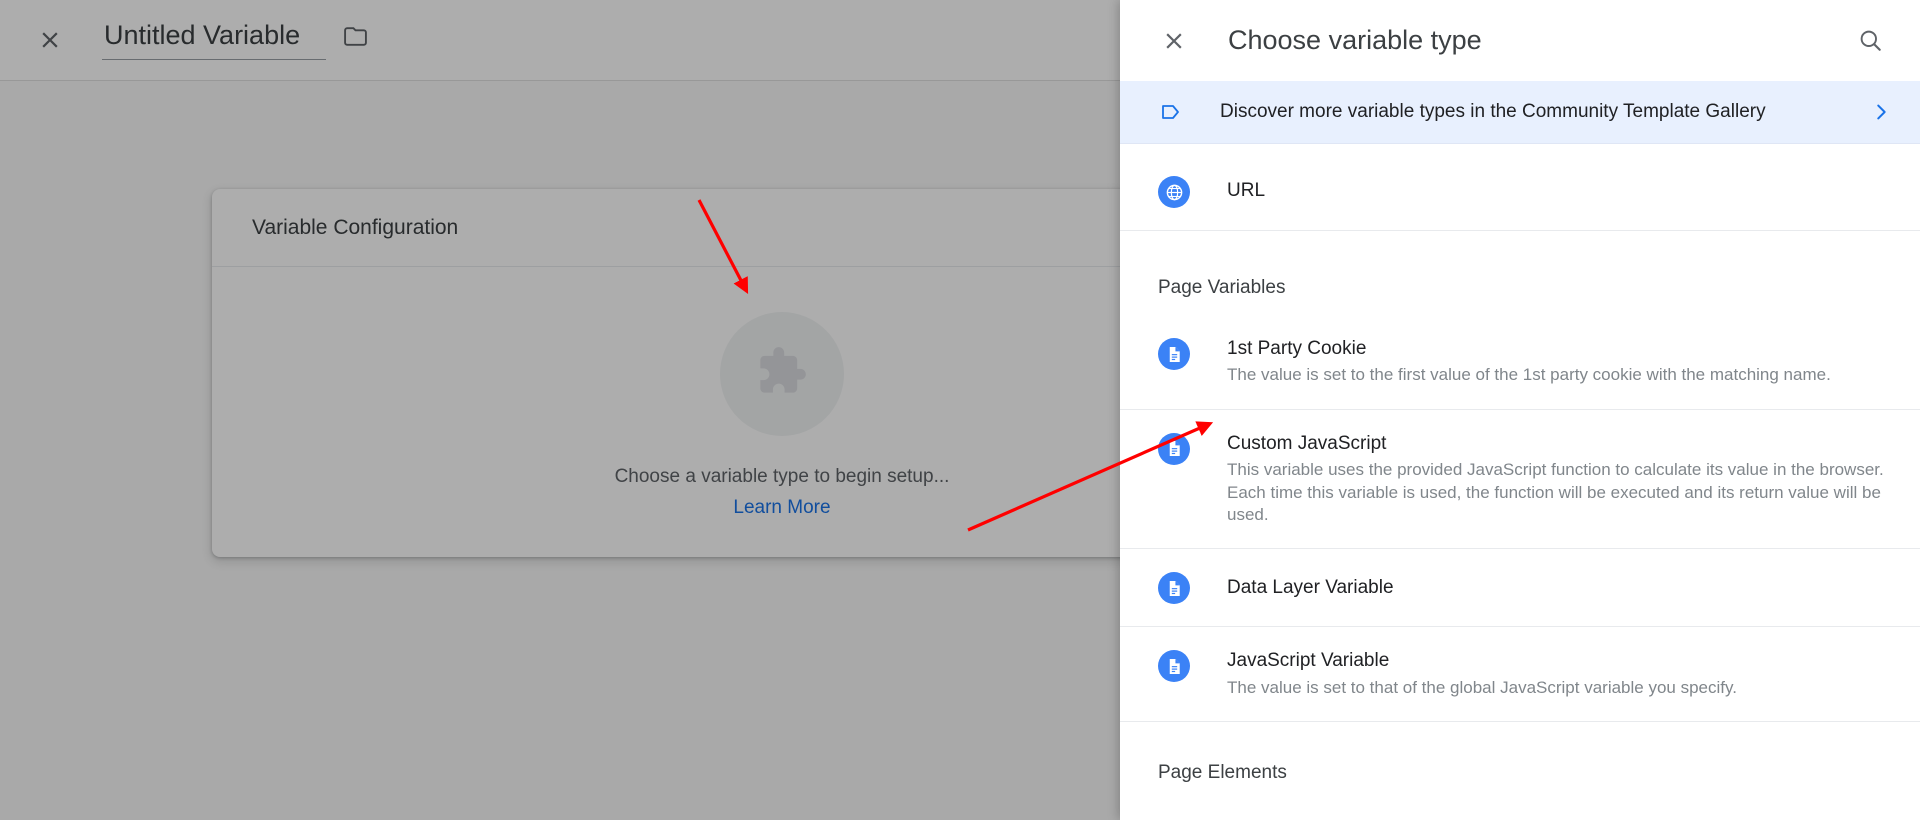  Describe the element at coordinates (50, 40) in the screenshot. I see `close-icon` at that location.